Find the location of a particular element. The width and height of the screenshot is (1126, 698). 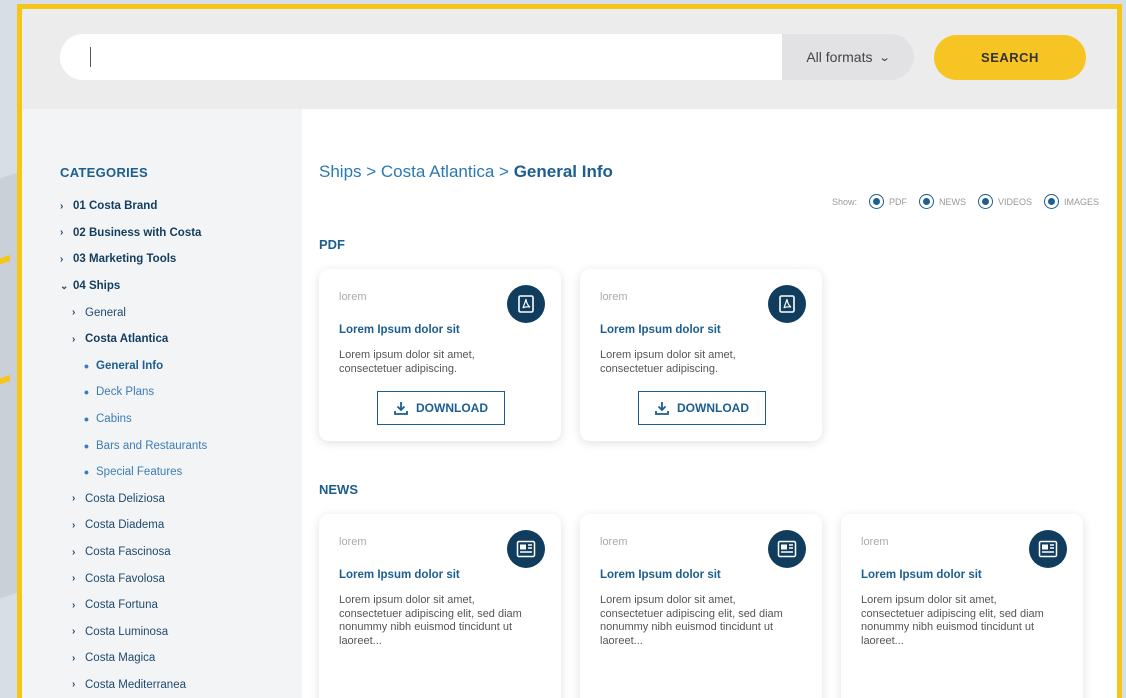

sidebar-item: › Costa Magica is located at coordinates (133, 658).